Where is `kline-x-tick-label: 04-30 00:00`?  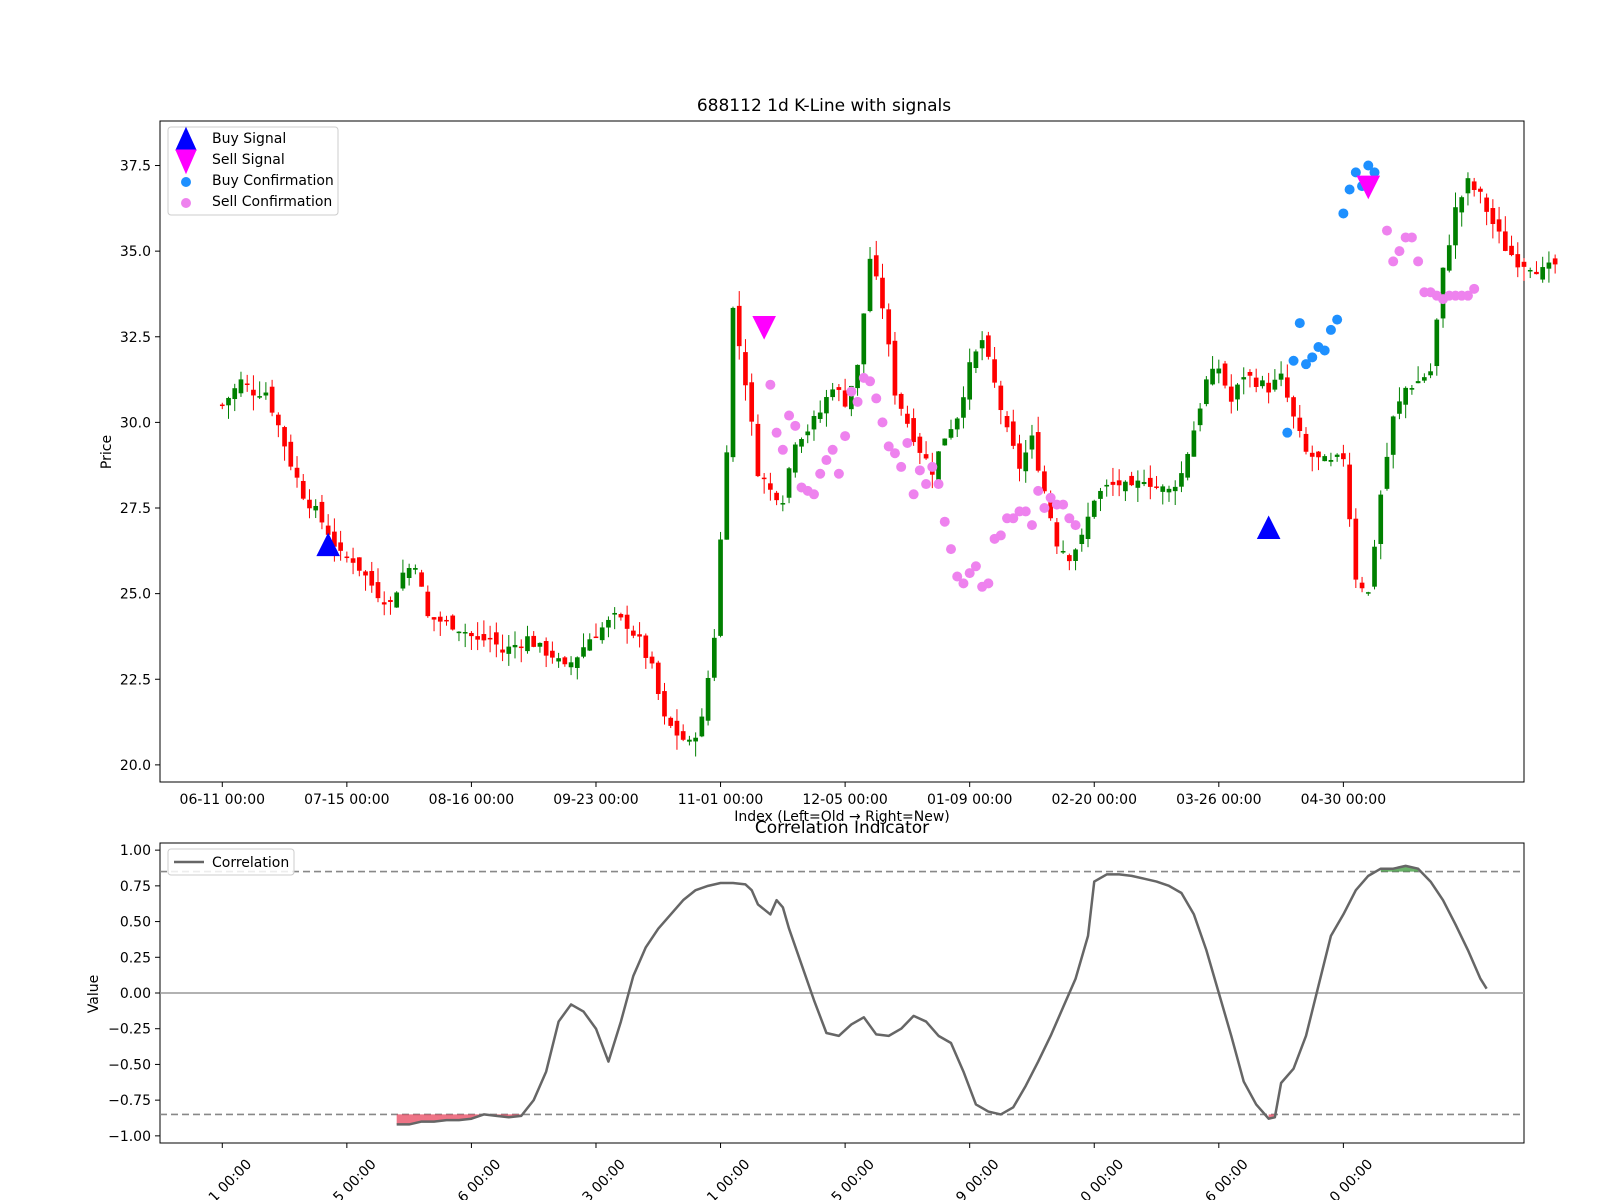
kline-x-tick-label: 04-30 00:00 is located at coordinates (1343, 800).